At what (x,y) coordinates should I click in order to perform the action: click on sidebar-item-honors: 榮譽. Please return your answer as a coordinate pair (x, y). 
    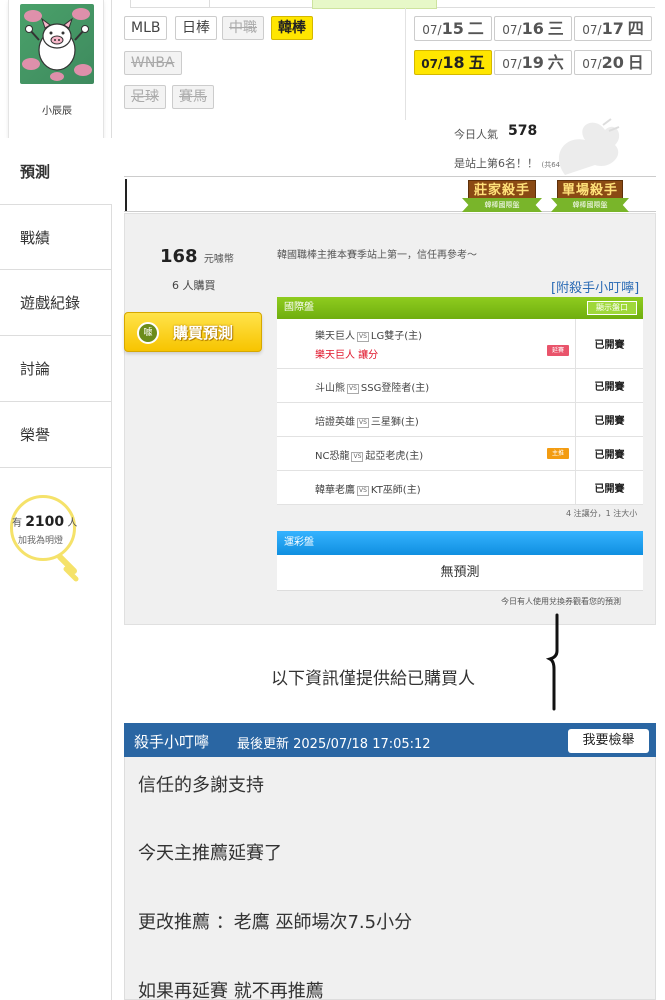
    Looking at the image, I should click on (56, 435).